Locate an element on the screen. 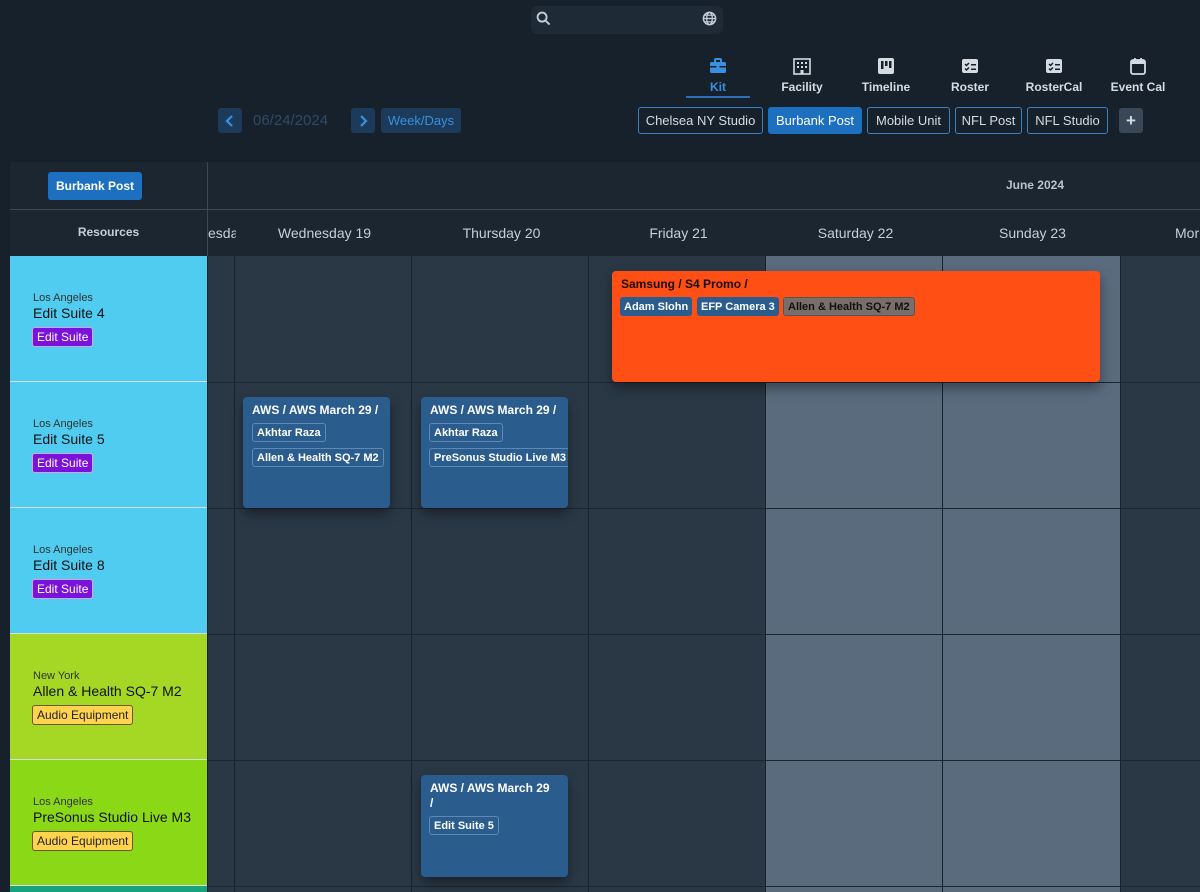 Image resolution: width=1200 pixels, height=892 pixels. event-chip: EFP Camera 3 is located at coordinates (738, 306).